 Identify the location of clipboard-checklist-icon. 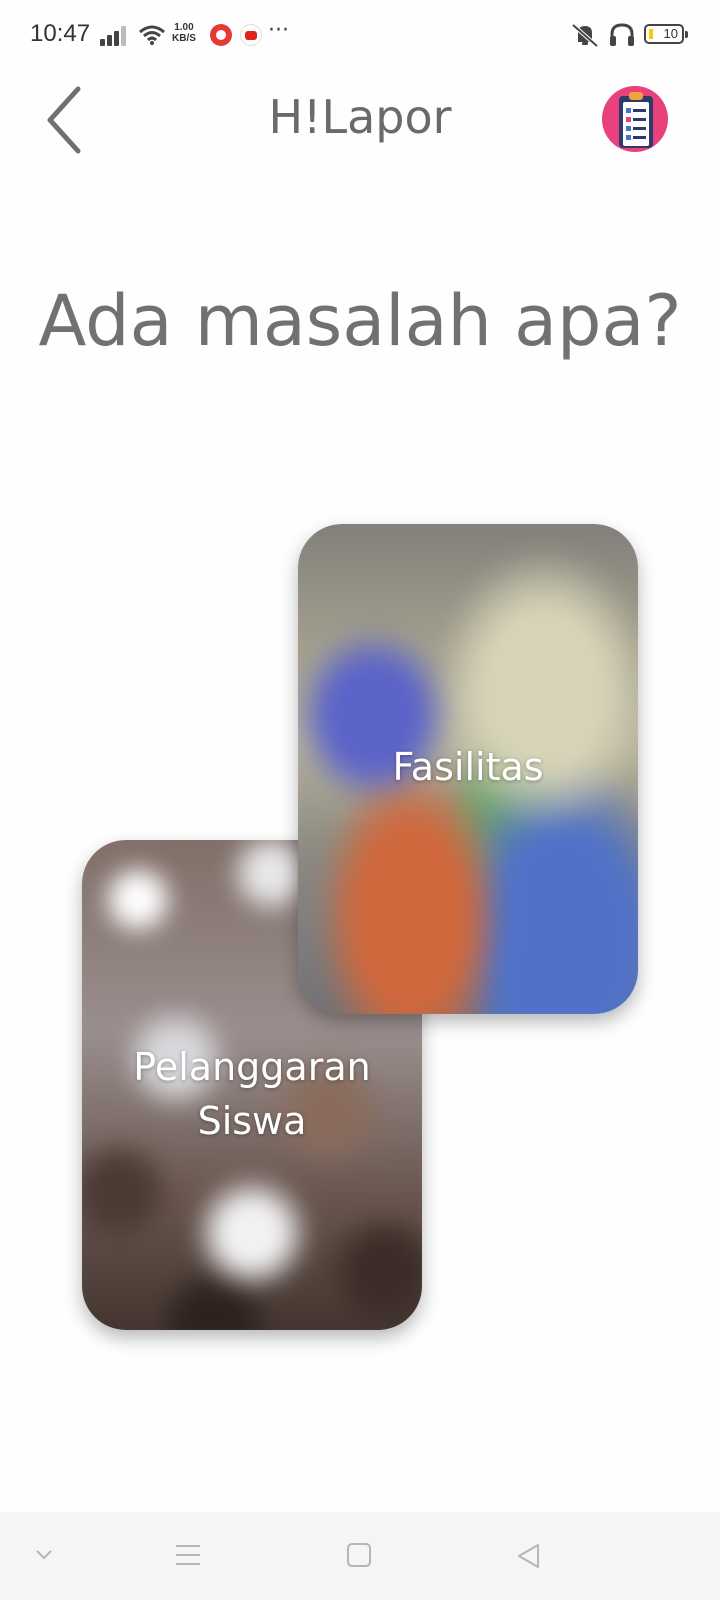
(636, 120).